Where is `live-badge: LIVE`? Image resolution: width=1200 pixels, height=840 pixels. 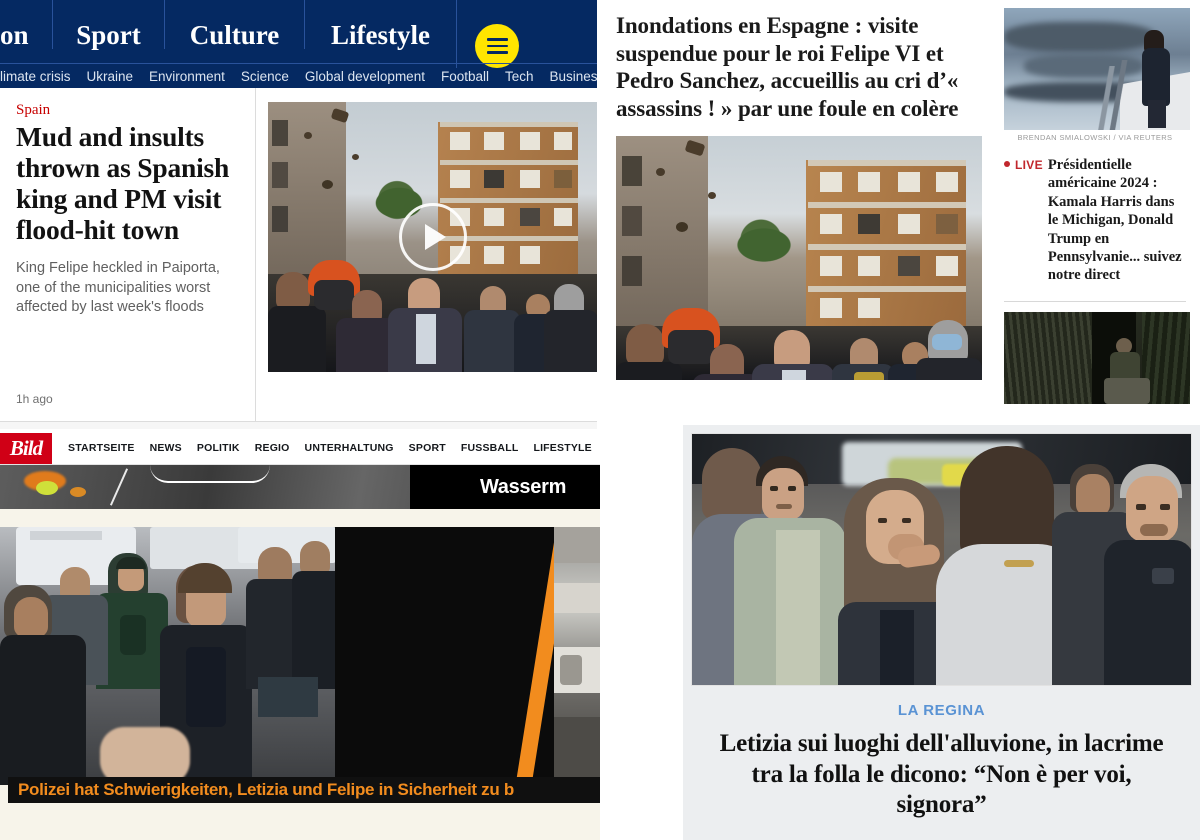 live-badge: LIVE is located at coordinates (1029, 165).